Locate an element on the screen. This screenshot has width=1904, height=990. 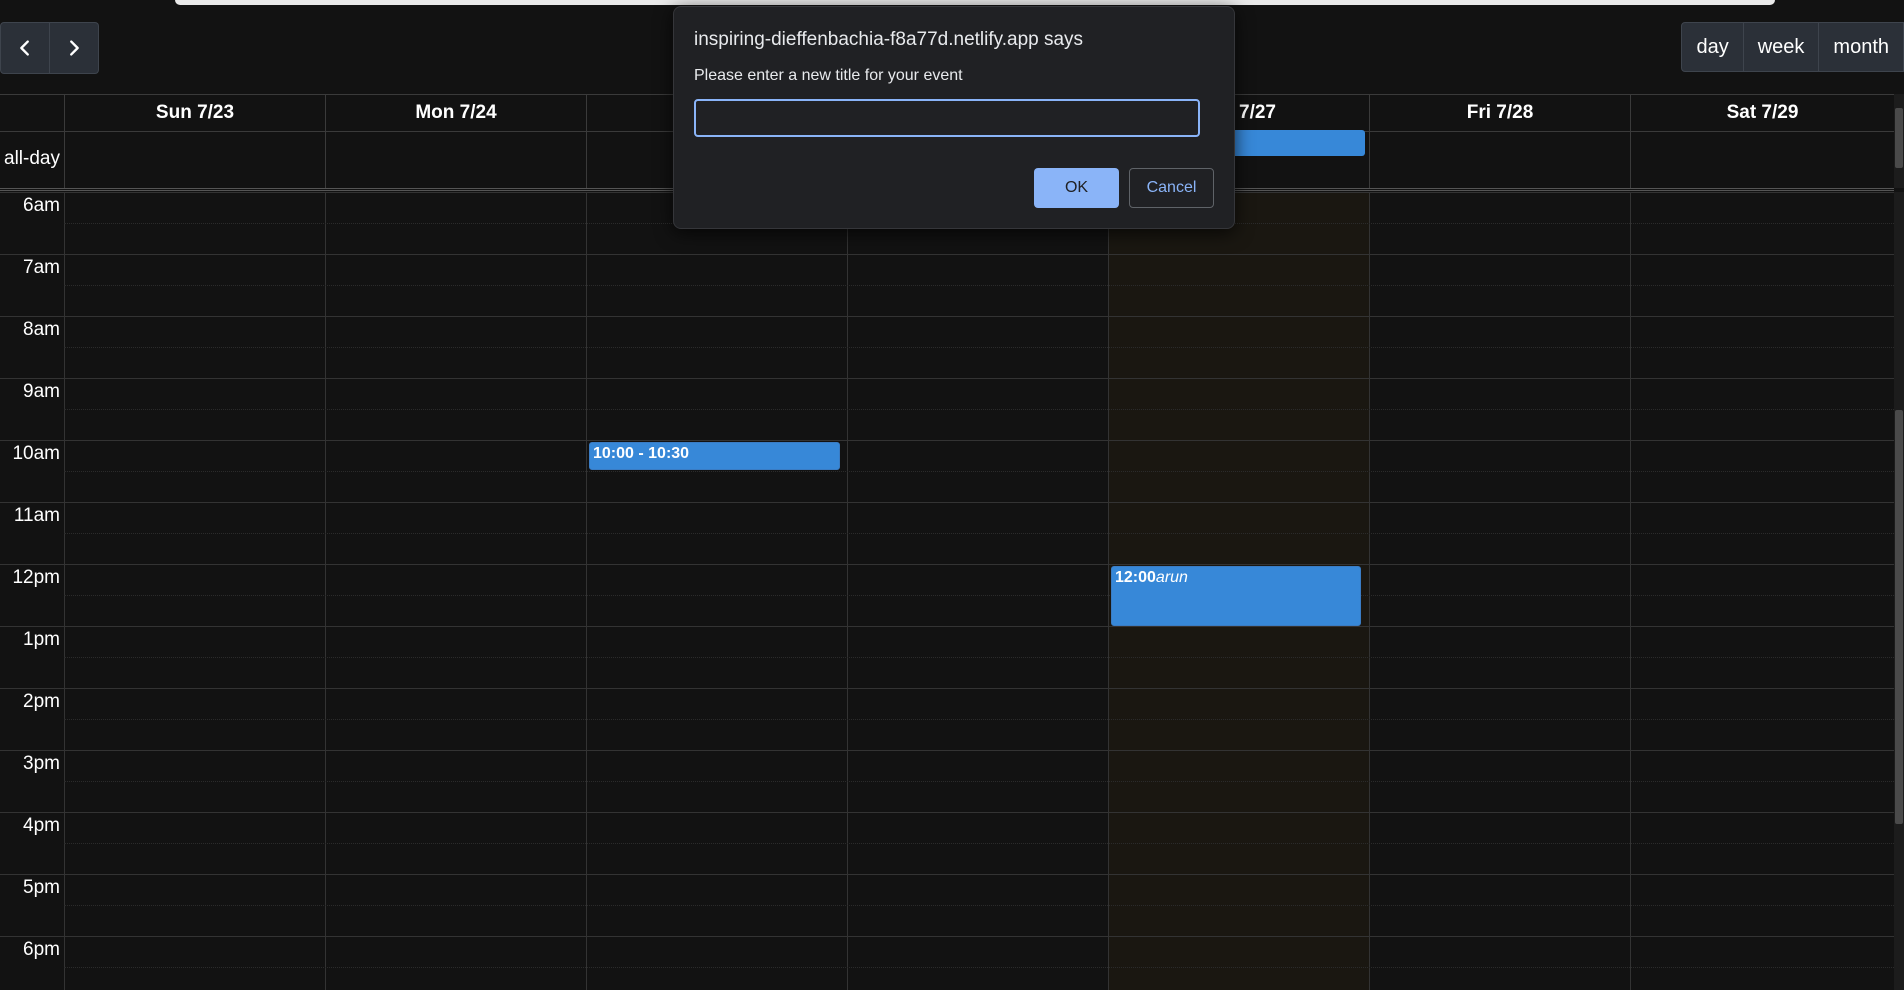
allday-event is located at coordinates (1298, 143).